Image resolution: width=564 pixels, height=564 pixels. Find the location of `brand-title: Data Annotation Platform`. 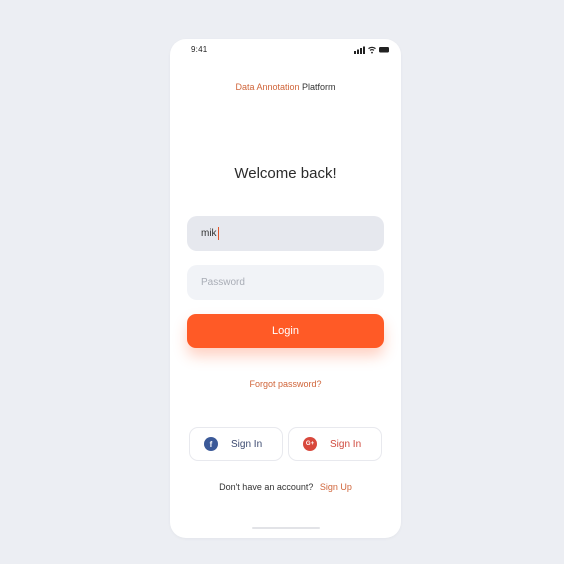

brand-title: Data Annotation Platform is located at coordinates (285, 87).